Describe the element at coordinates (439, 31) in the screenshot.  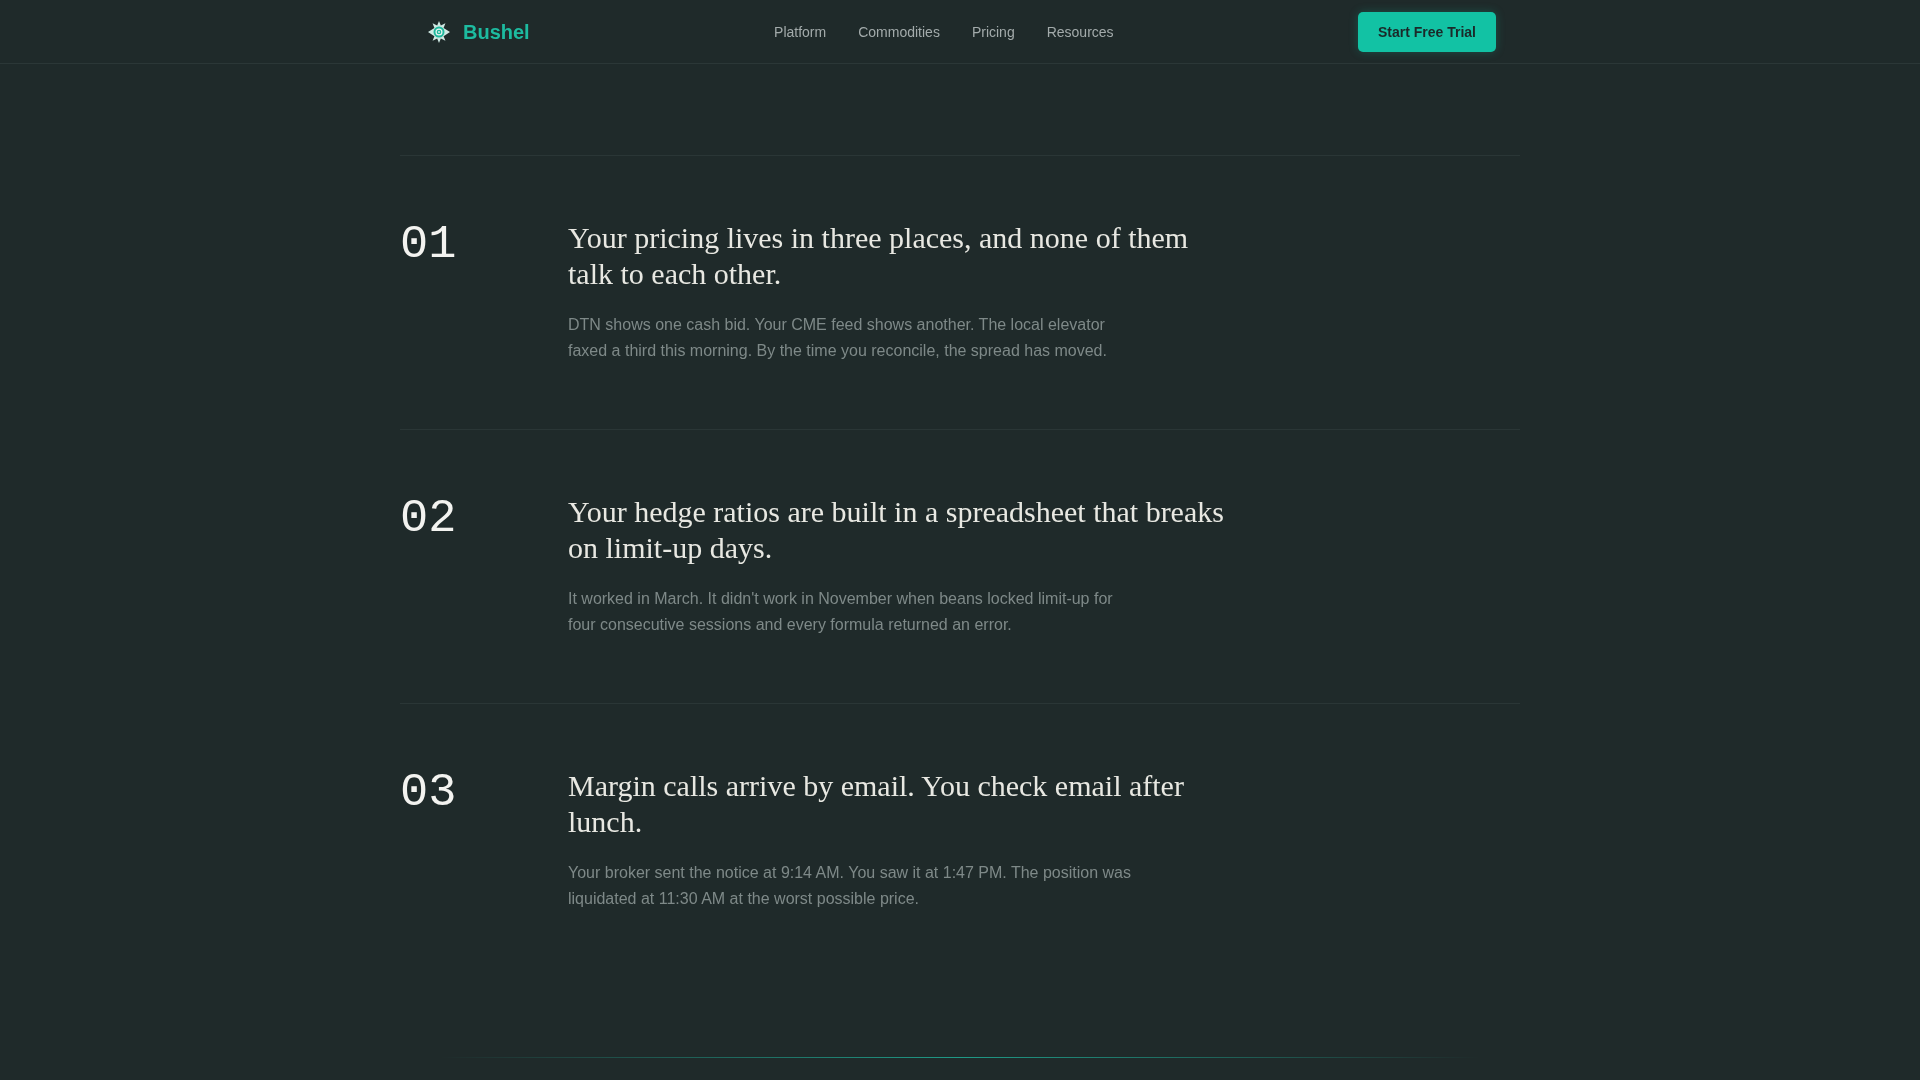
I see `starburst-icon` at that location.